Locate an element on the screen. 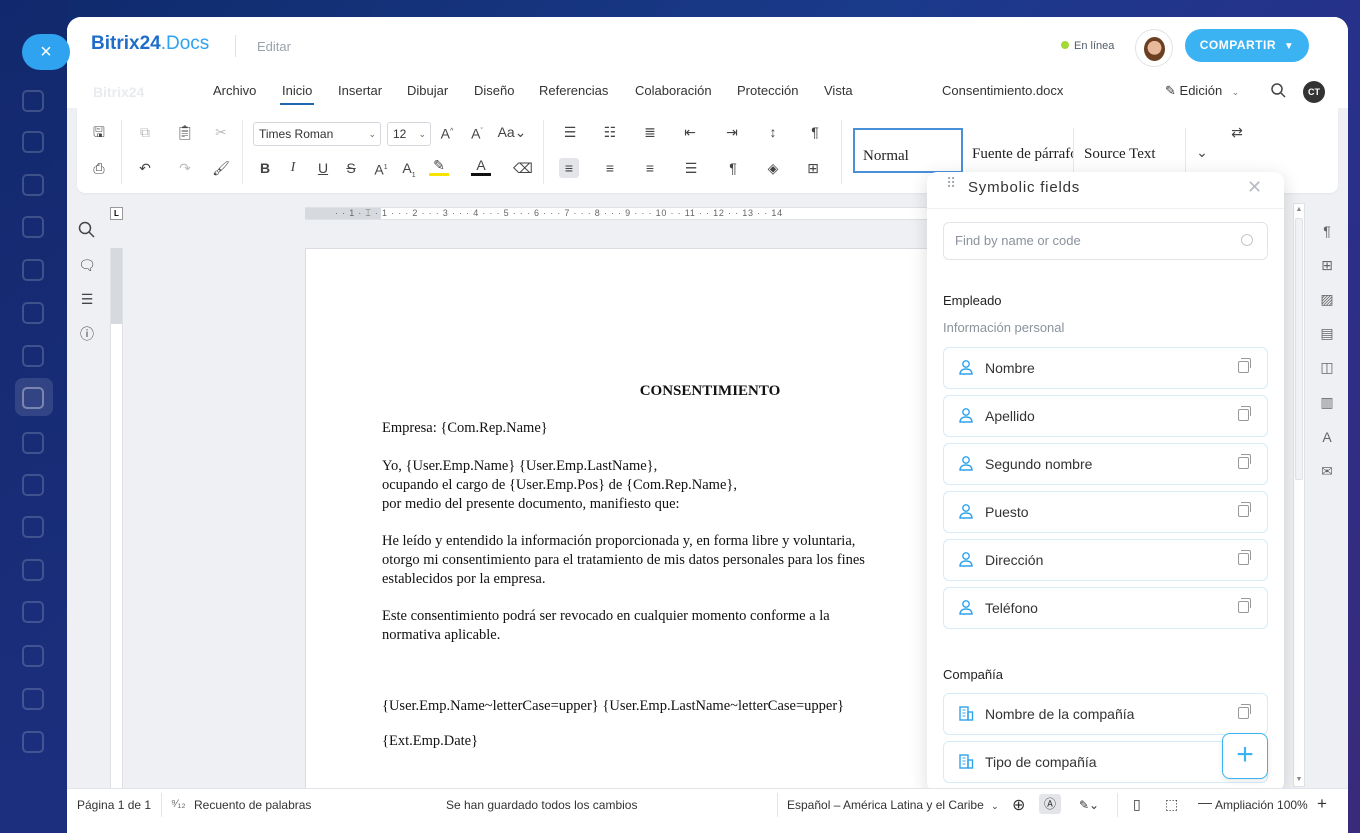 The height and width of the screenshot is (833, 1360). menu-referencias: Referencias is located at coordinates (573, 90).